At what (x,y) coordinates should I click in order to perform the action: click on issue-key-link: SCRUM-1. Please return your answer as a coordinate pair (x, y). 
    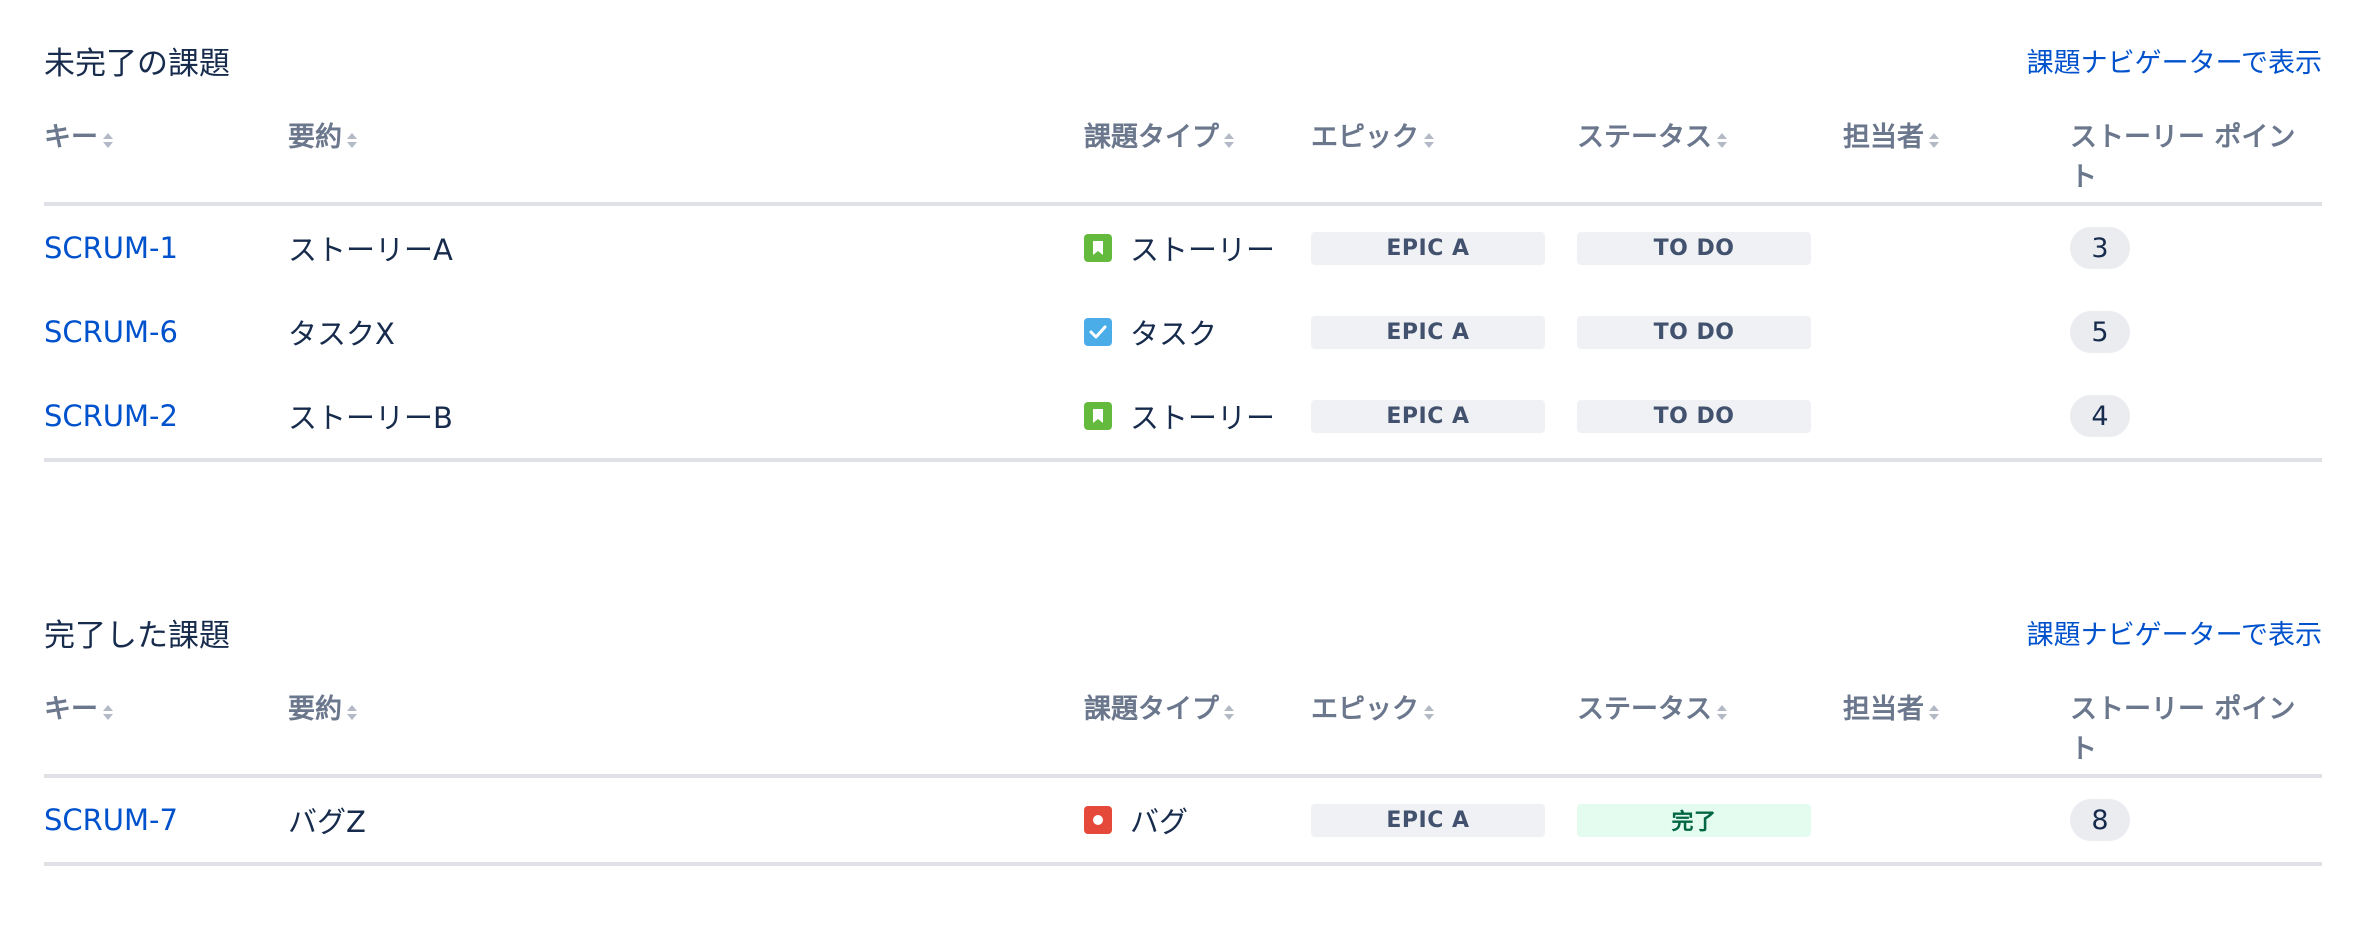
    Looking at the image, I should click on (111, 248).